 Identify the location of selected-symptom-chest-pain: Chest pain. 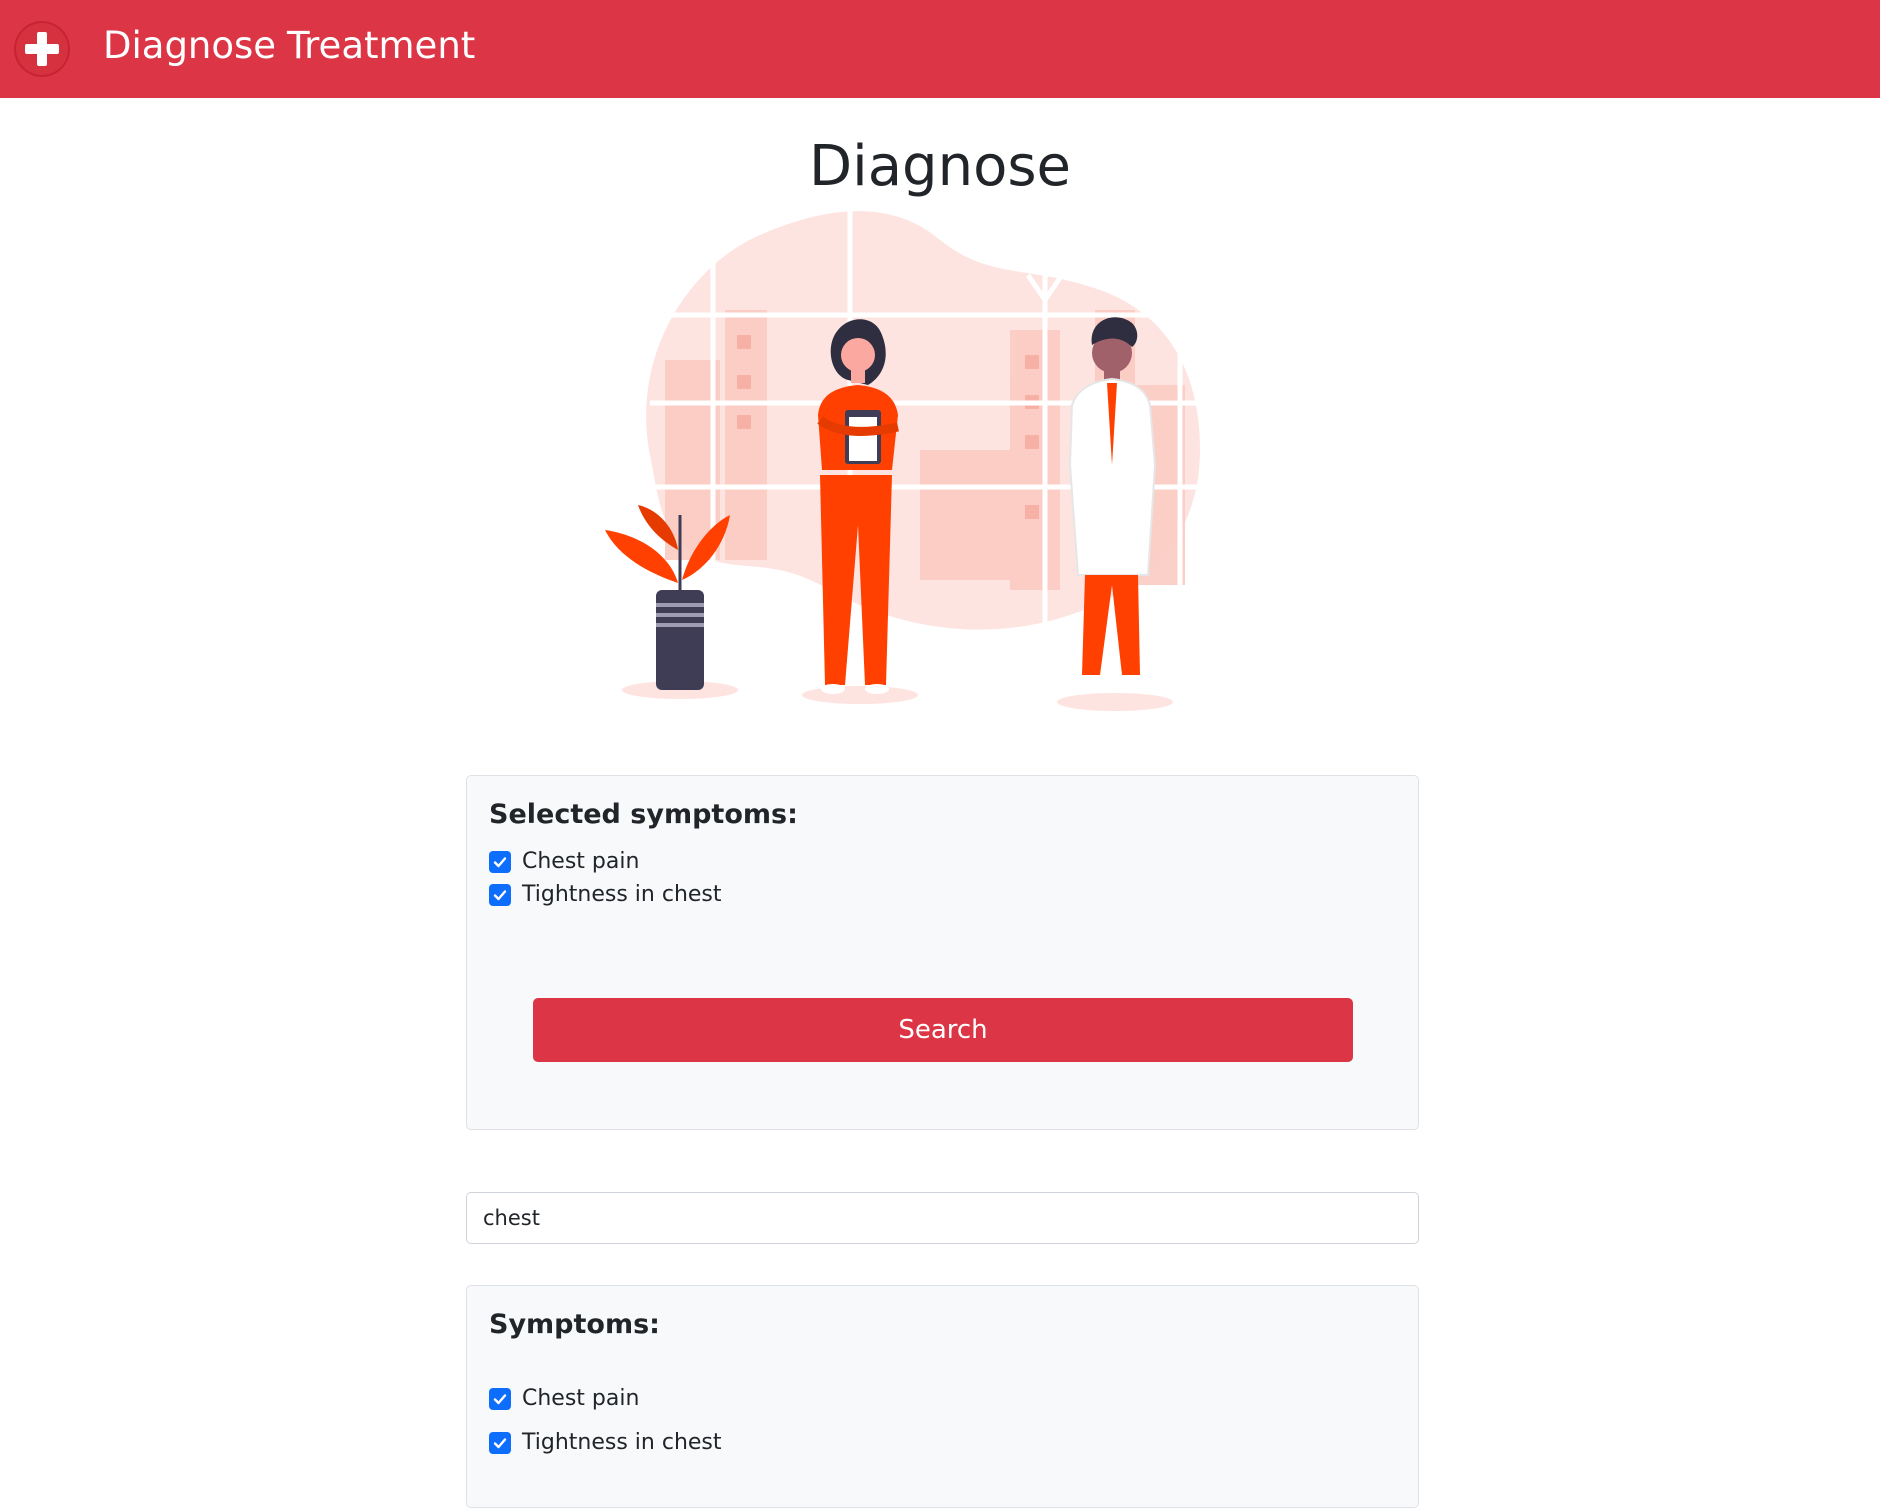
(564, 862).